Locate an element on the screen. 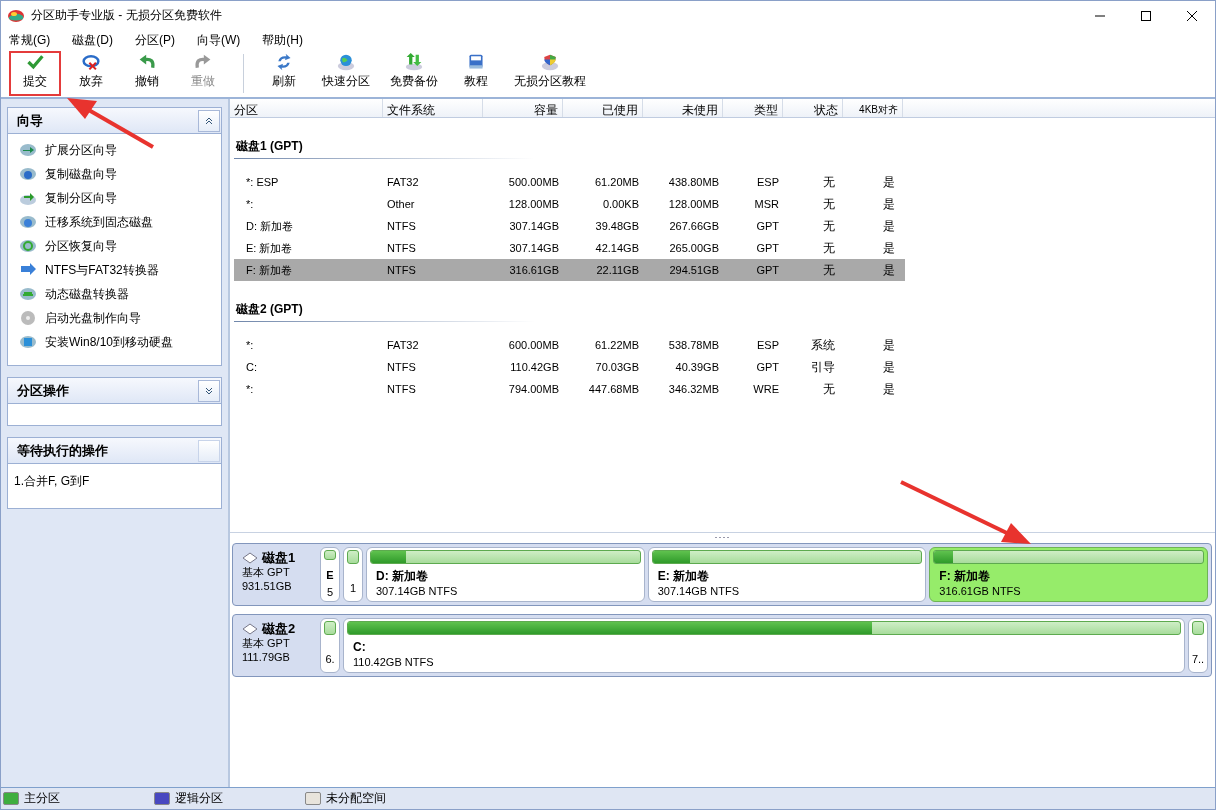  column-header: 容量 is located at coordinates (523, 108).